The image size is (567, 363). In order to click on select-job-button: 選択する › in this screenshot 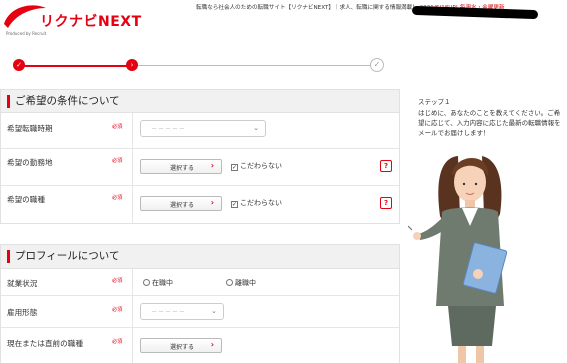, I will do `click(181, 203)`.